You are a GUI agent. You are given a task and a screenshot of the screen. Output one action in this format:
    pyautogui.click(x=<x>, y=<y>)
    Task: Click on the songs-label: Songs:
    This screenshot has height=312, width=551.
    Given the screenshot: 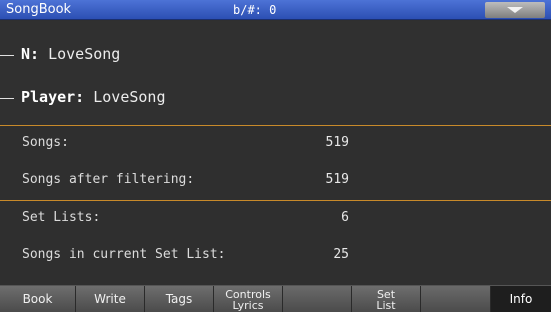 What is the action you would take?
    pyautogui.click(x=45, y=142)
    